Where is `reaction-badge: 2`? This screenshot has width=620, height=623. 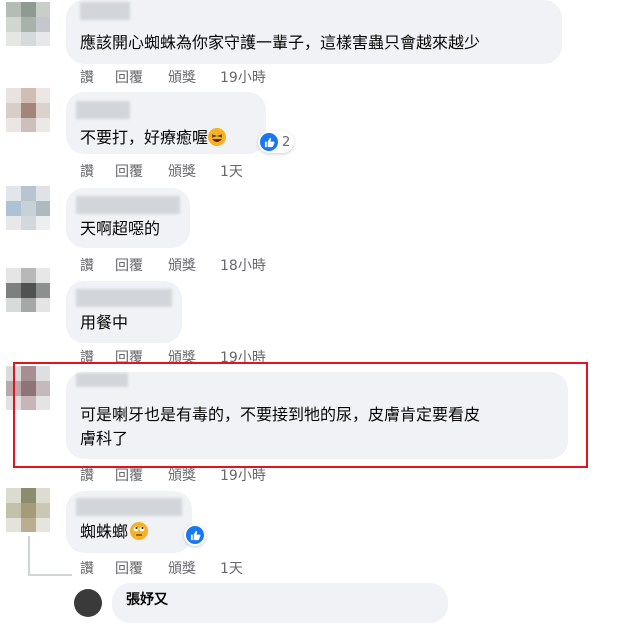
reaction-badge: 2 is located at coordinates (276, 142).